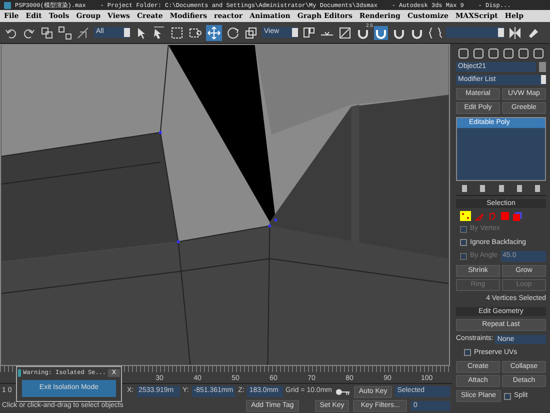 This screenshot has width=550, height=413. What do you see at coordinates (479, 216) in the screenshot?
I see `edge-mode-icon` at bounding box center [479, 216].